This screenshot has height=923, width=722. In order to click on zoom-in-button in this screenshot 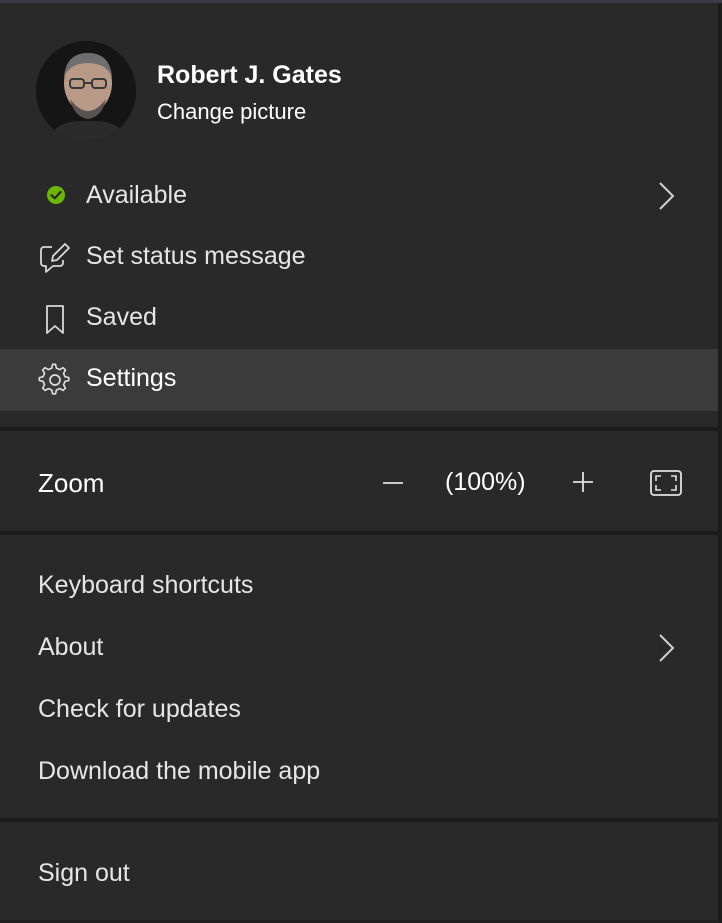, I will do `click(583, 482)`.